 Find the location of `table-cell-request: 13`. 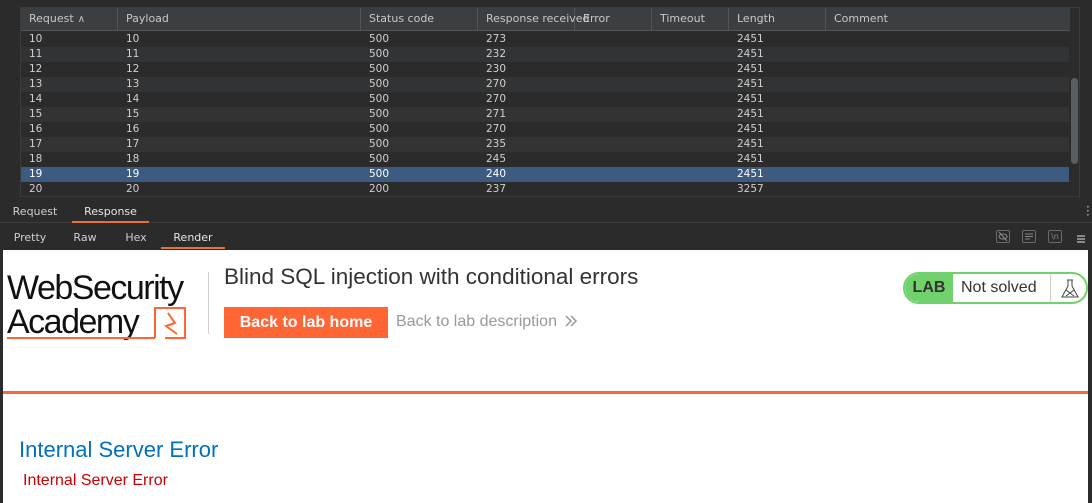

table-cell-request: 13 is located at coordinates (36, 84).